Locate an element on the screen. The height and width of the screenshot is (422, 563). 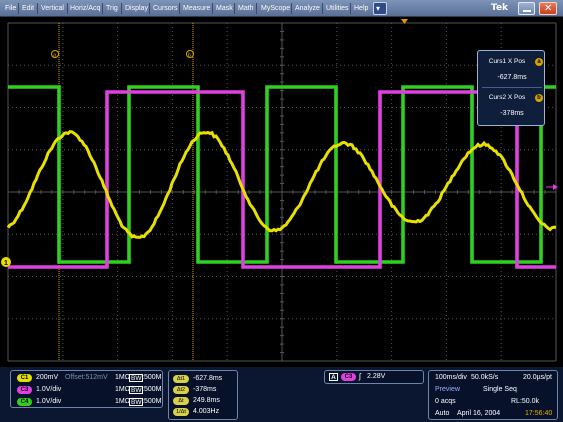
record-length: RL:50.0k is located at coordinates (525, 401).